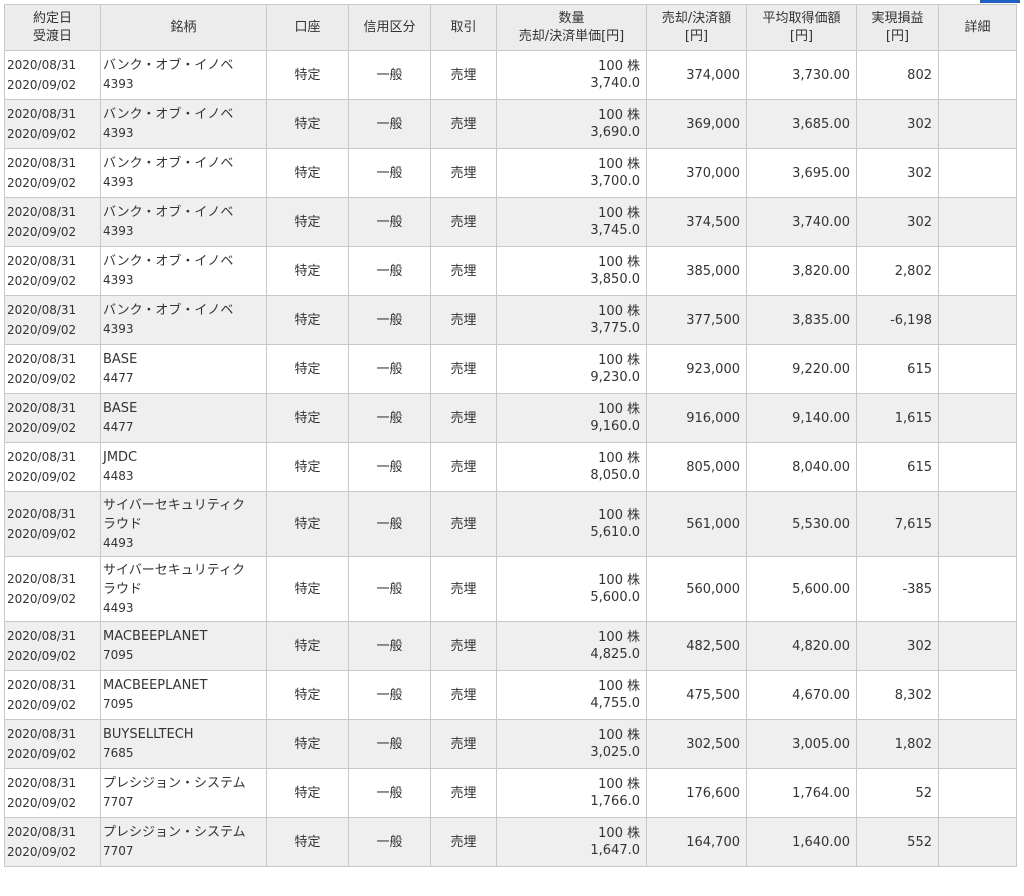 The height and width of the screenshot is (896, 1024). I want to click on header-margin-type: 信用区分, so click(389, 27).